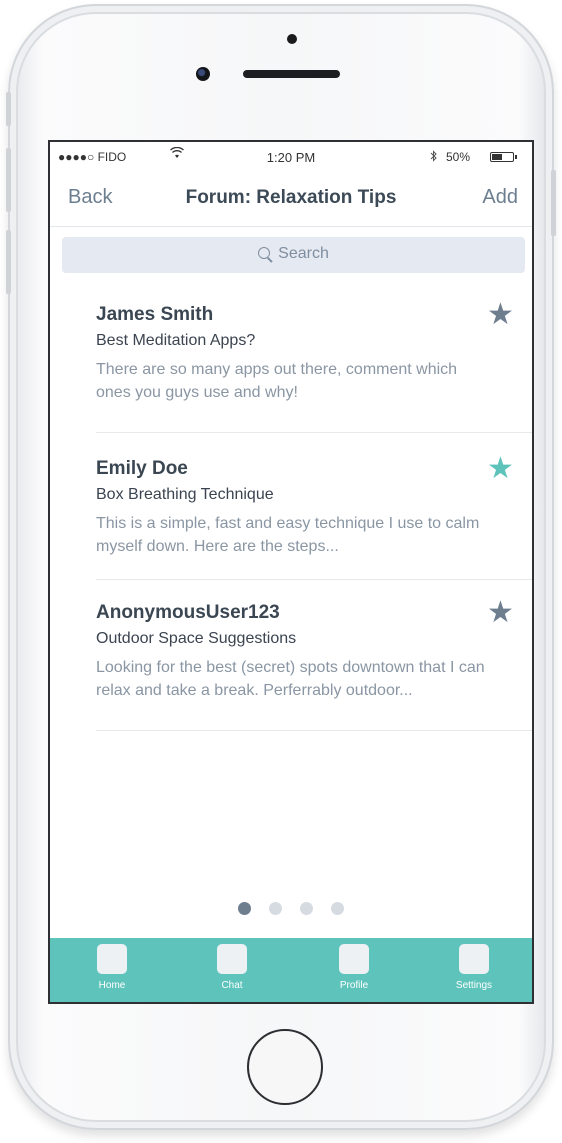 This screenshot has height=1143, width=562. I want to click on tab-settings: Settings, so click(474, 967).